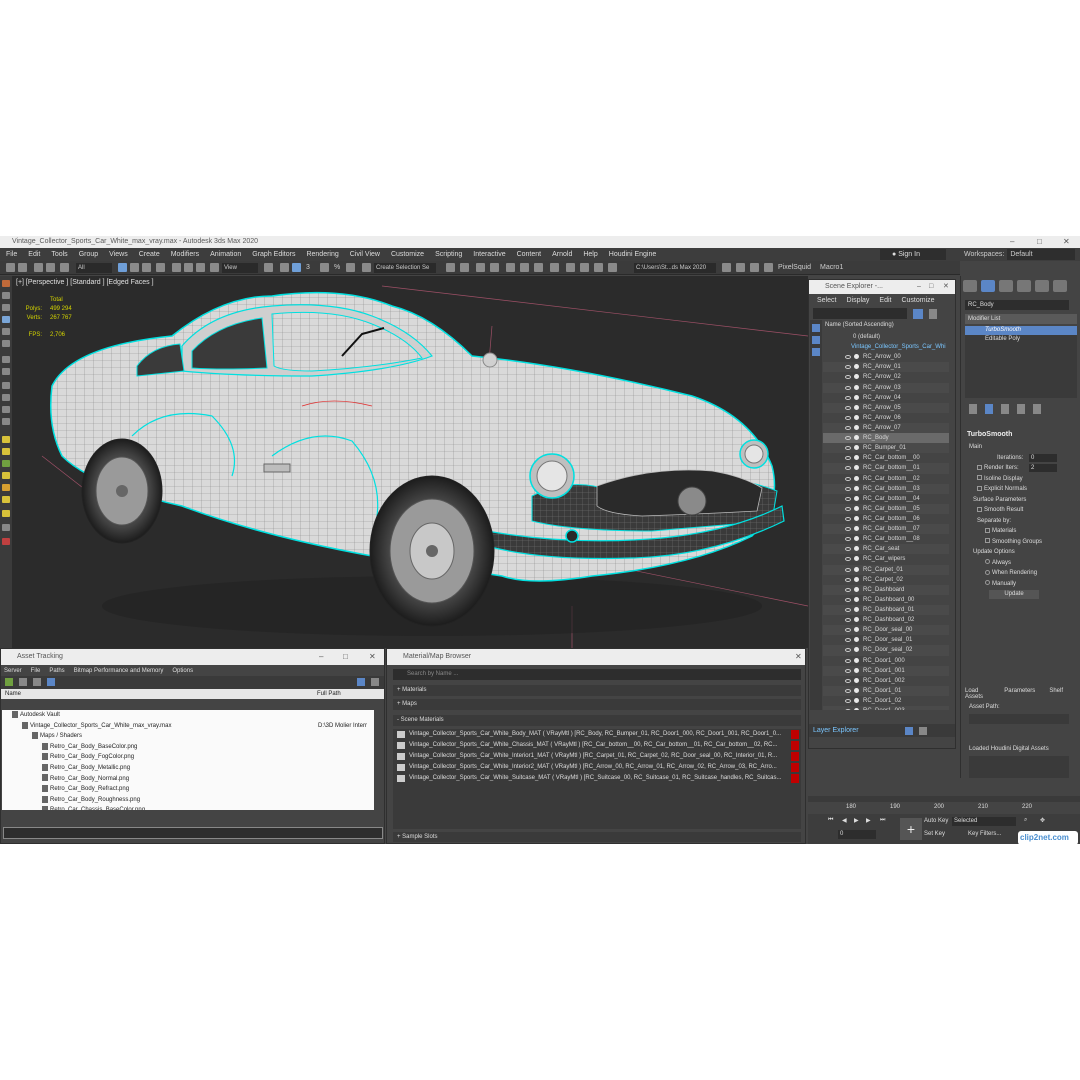 This screenshot has width=1080, height=1080. I want to click on menu-help: Help, so click(590, 254).